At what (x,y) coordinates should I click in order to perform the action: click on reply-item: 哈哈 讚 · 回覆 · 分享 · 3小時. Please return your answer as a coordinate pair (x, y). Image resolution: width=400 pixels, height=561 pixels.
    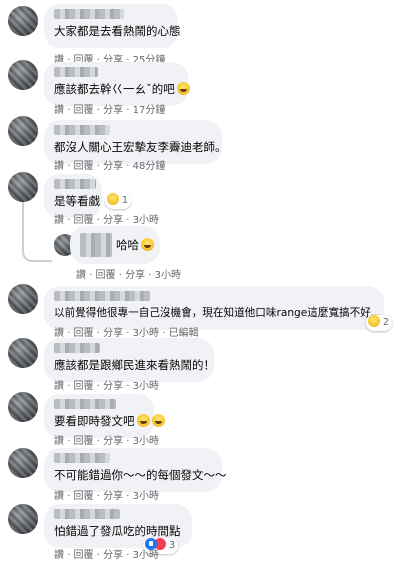
    Looking at the image, I should click on (200, 254).